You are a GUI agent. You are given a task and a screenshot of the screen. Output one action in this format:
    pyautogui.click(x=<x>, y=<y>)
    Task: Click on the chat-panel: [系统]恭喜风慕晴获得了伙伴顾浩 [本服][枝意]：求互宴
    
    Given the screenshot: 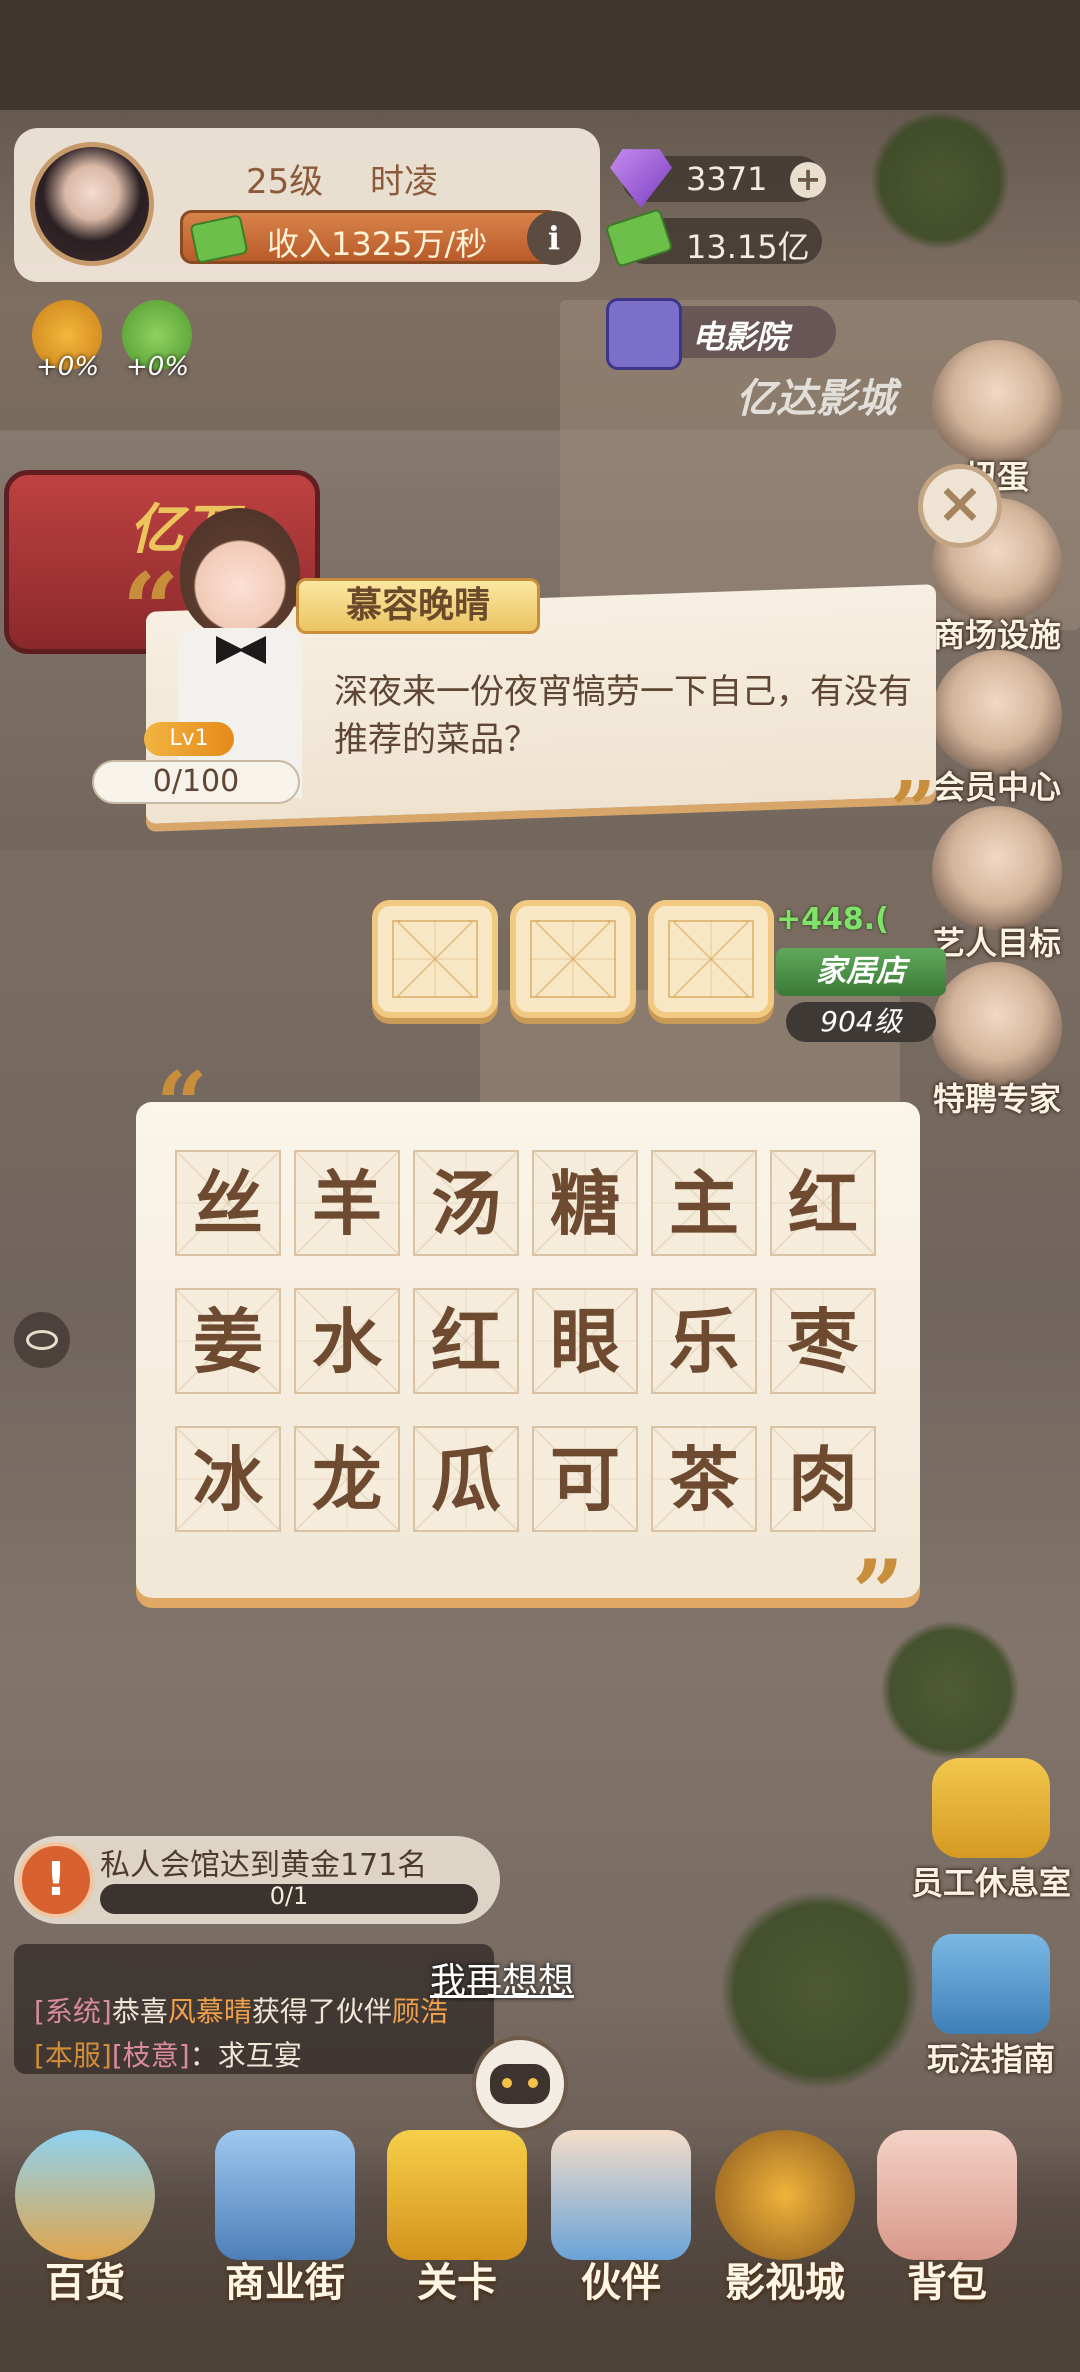 What is the action you would take?
    pyautogui.click(x=254, y=2009)
    